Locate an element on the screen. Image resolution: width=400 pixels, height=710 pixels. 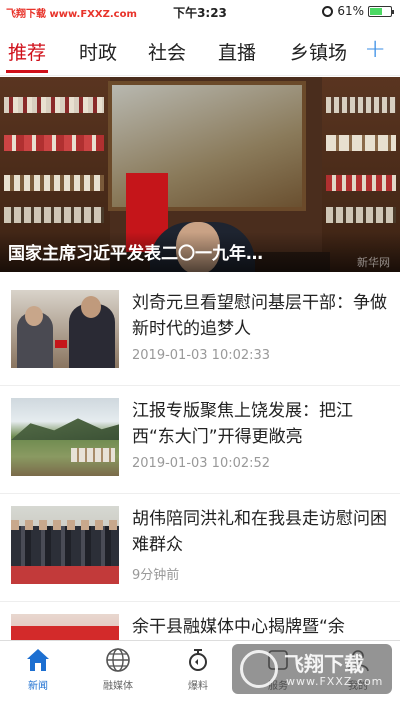
add-tab-icon: + is located at coordinates (375, 49).